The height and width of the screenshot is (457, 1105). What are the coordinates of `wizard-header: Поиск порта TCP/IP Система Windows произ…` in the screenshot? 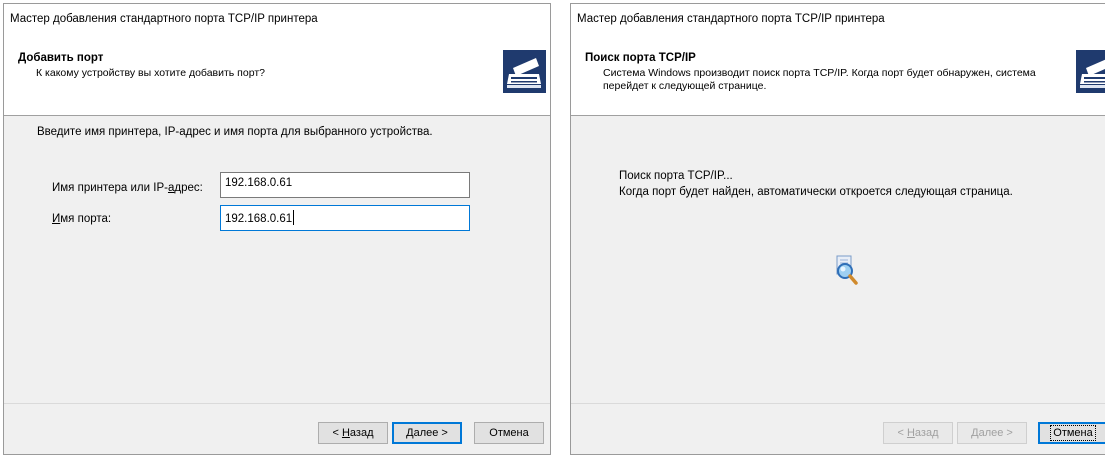 It's located at (838, 75).